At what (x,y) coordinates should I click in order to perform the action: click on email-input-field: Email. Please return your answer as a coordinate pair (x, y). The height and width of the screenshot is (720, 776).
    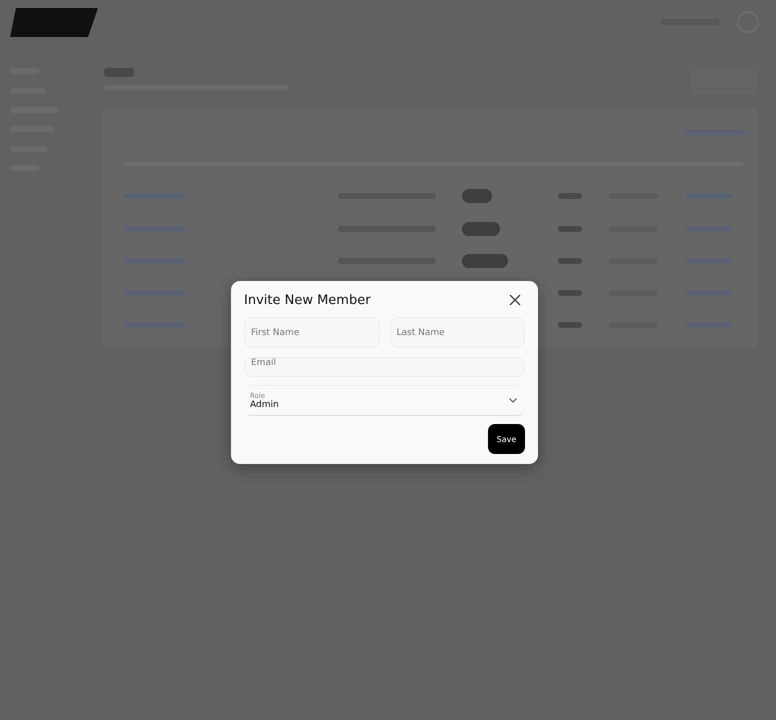
    Looking at the image, I should click on (384, 367).